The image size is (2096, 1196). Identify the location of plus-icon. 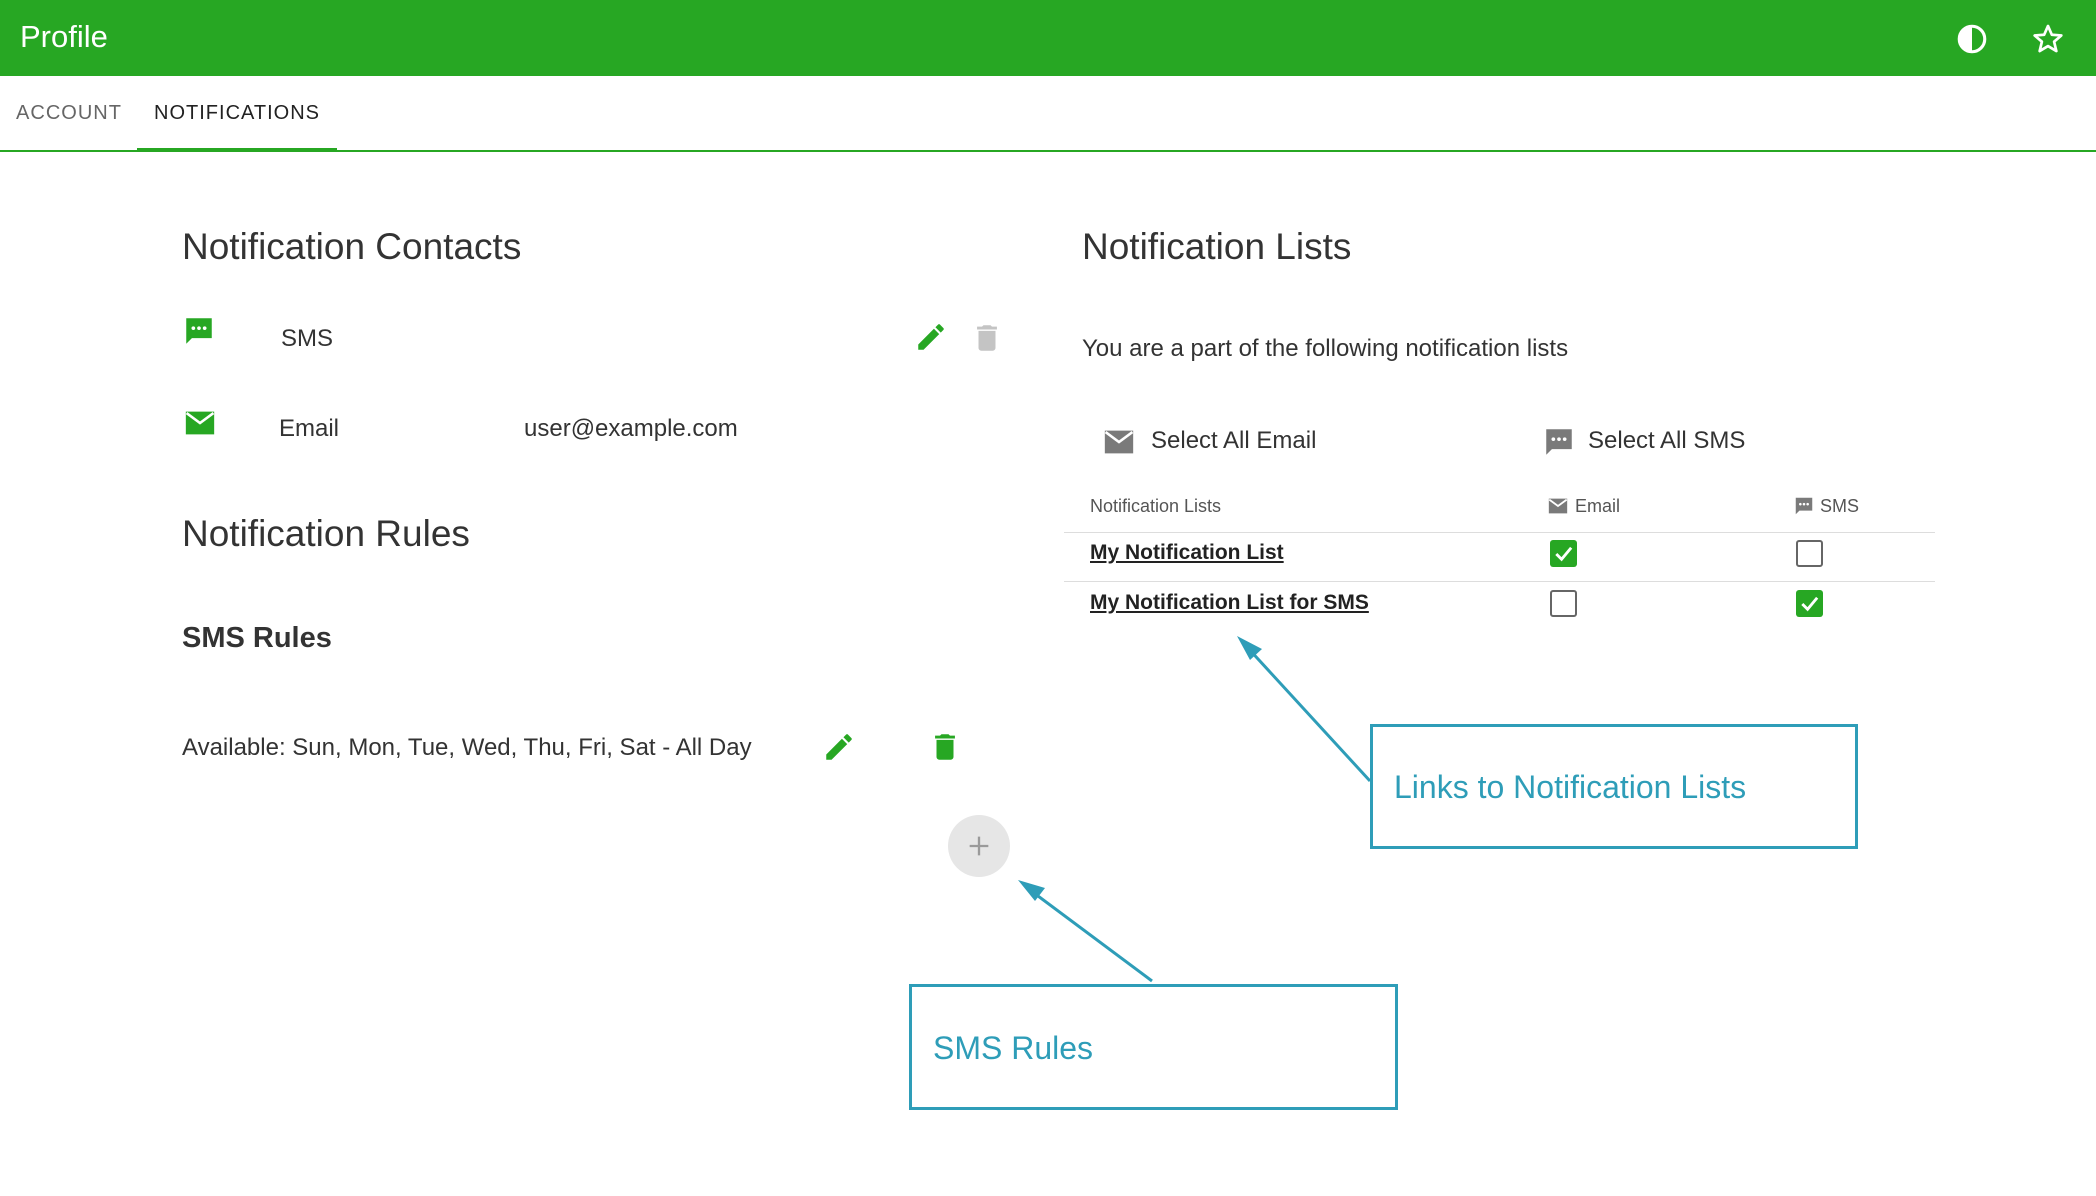
(979, 846).